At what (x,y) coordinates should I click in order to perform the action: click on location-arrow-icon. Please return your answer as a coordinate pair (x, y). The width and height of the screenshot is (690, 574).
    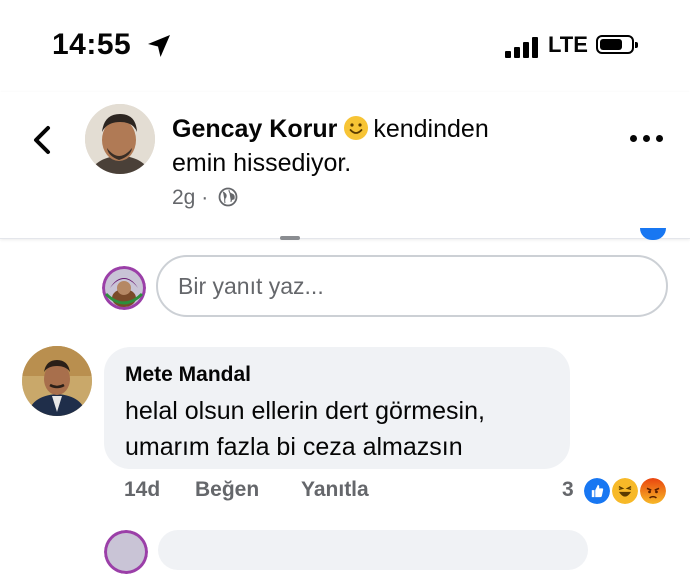
    Looking at the image, I should click on (159, 46).